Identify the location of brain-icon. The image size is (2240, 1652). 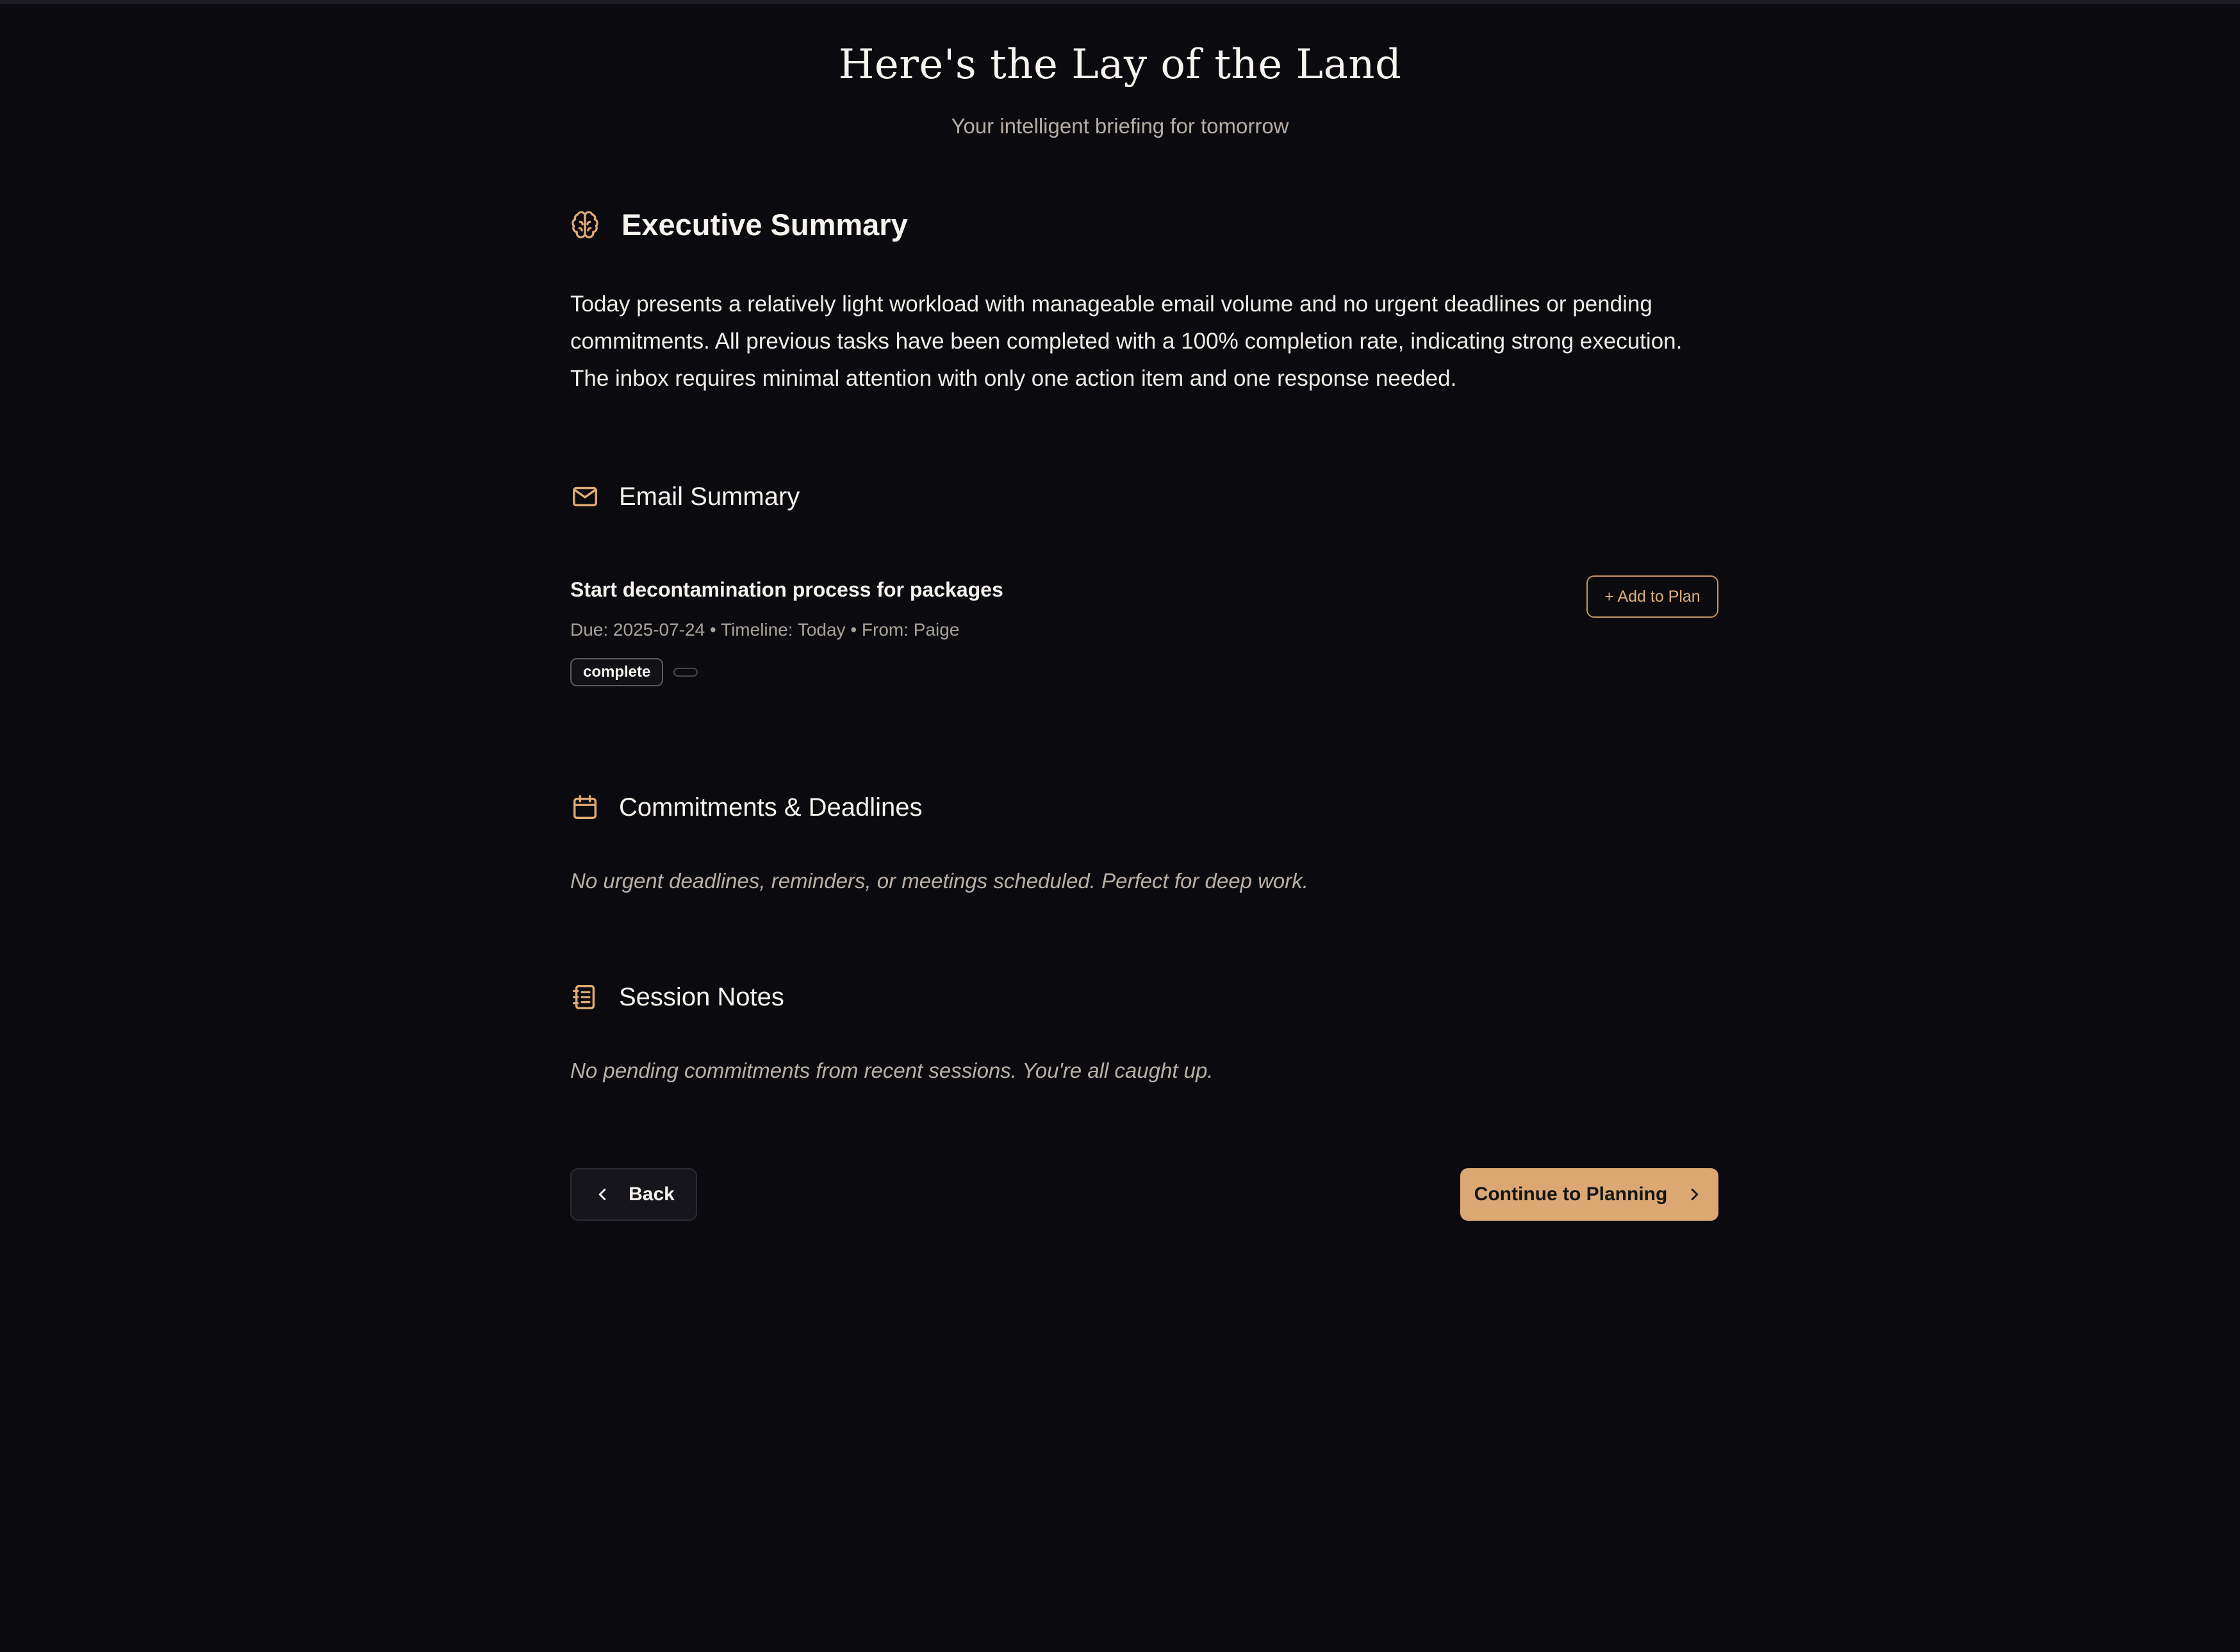
(585, 225).